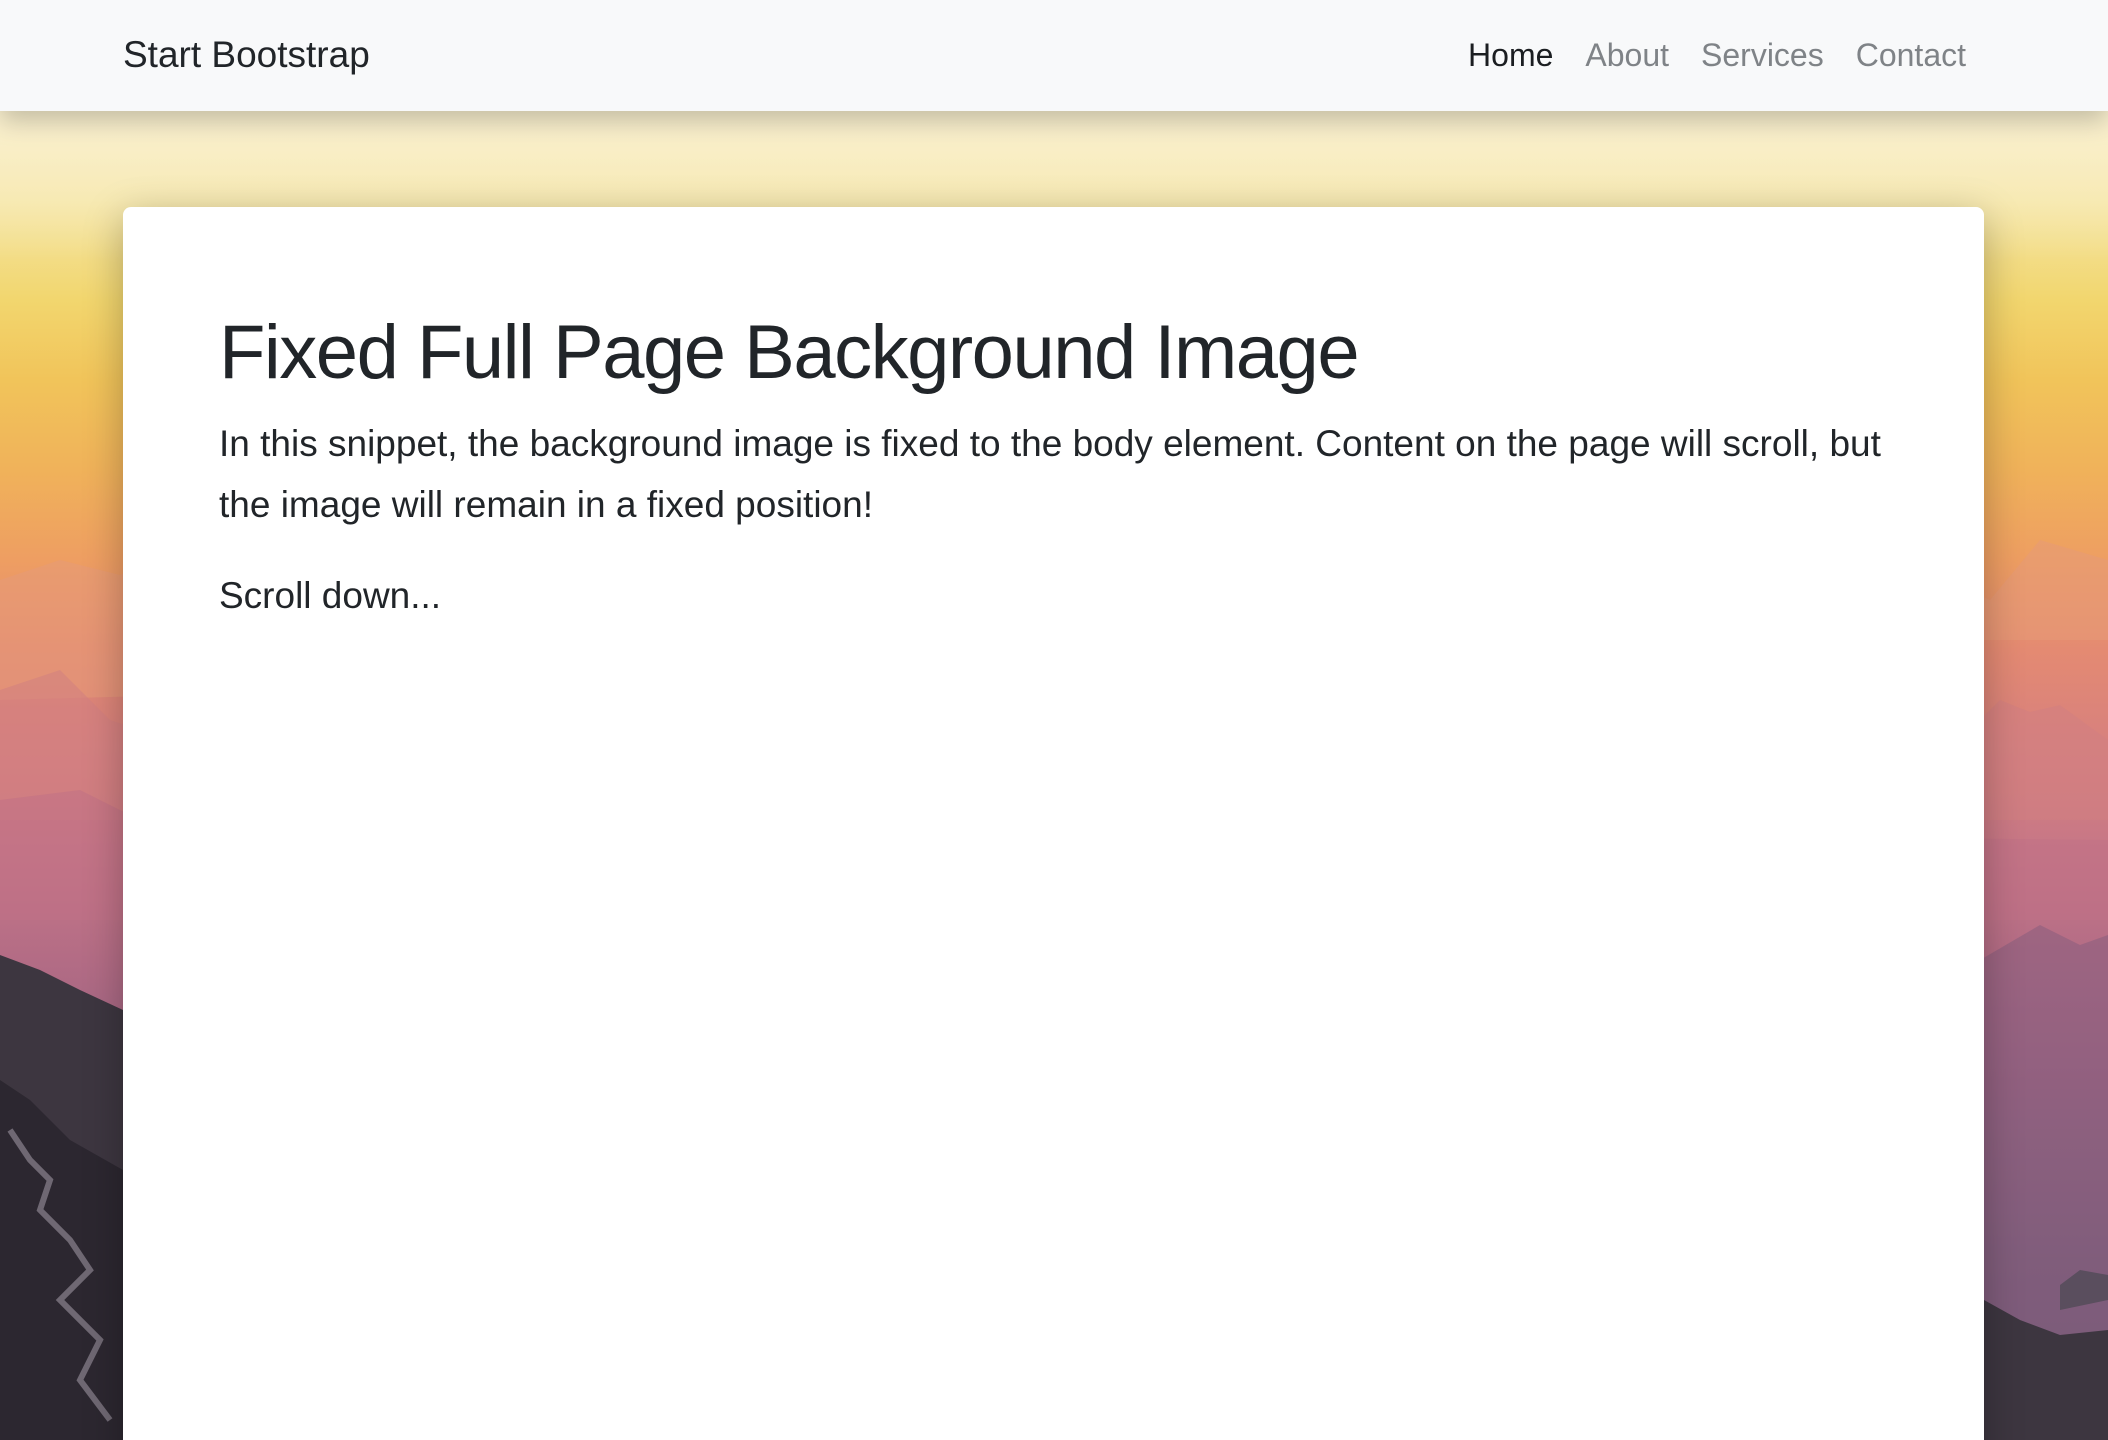 The width and height of the screenshot is (2108, 1440). I want to click on nav-link-home: Home, so click(1510, 55).